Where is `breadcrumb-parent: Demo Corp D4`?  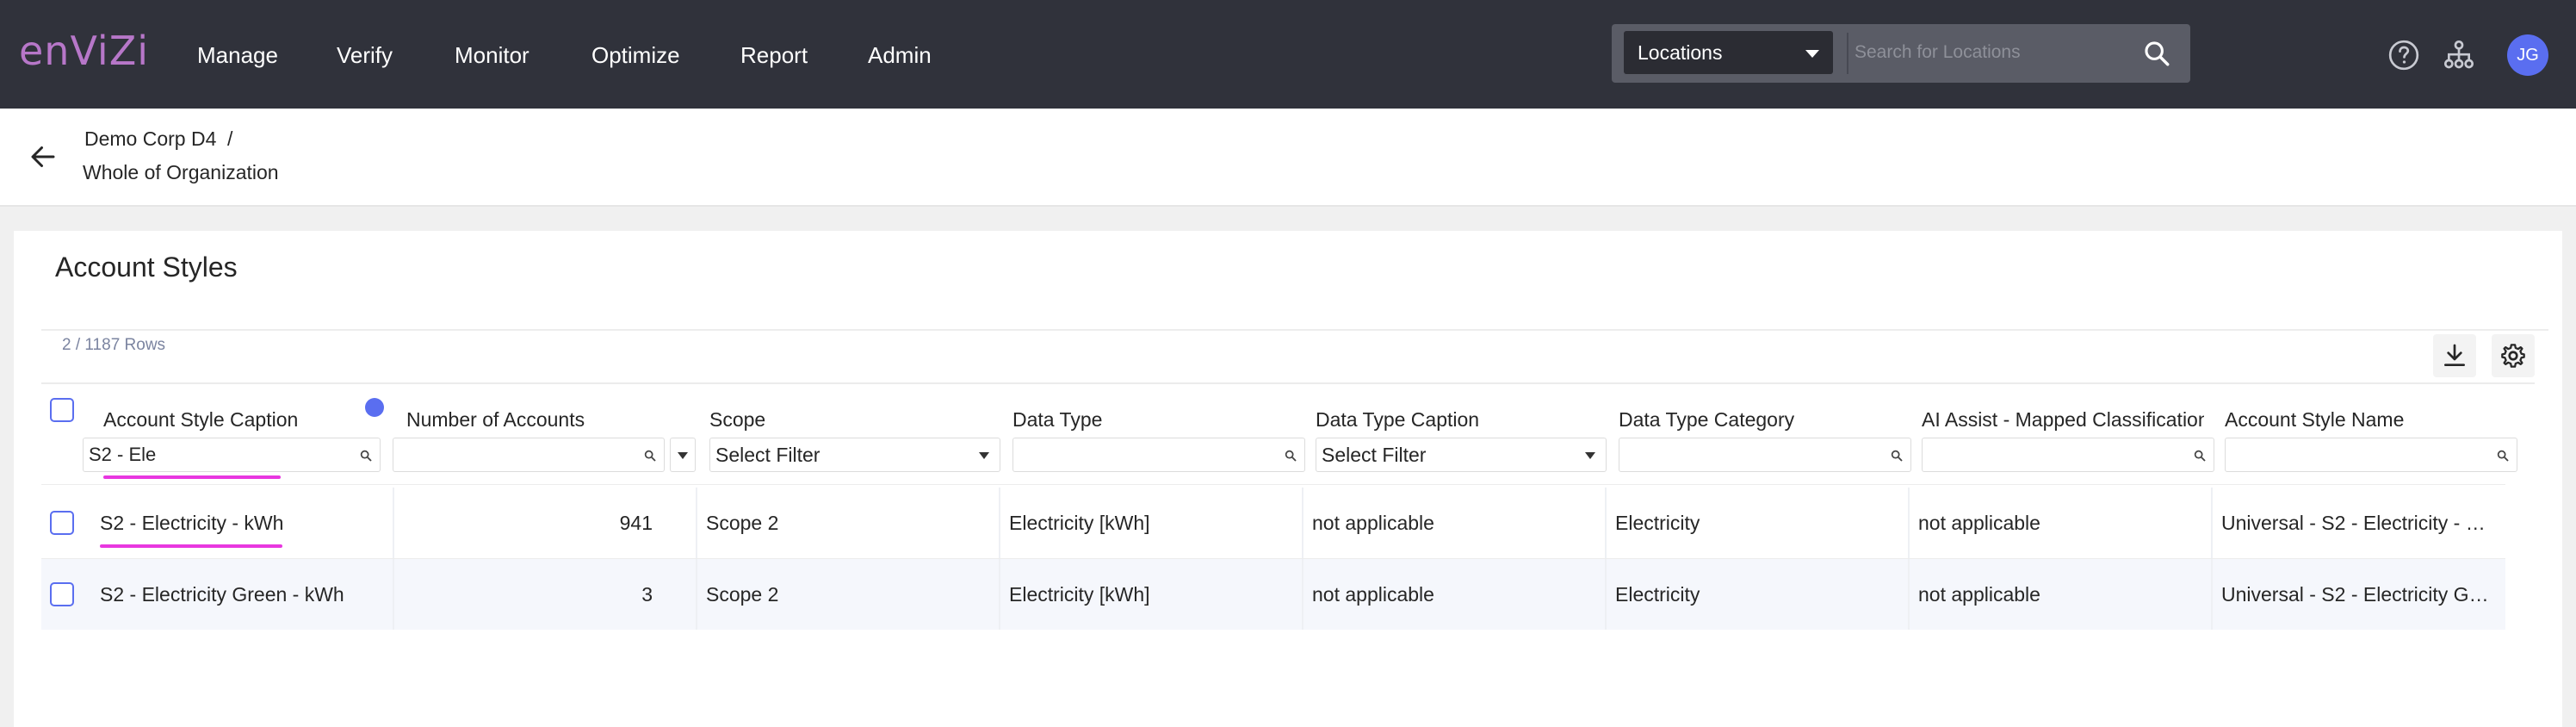 breadcrumb-parent: Demo Corp D4 is located at coordinates (150, 139).